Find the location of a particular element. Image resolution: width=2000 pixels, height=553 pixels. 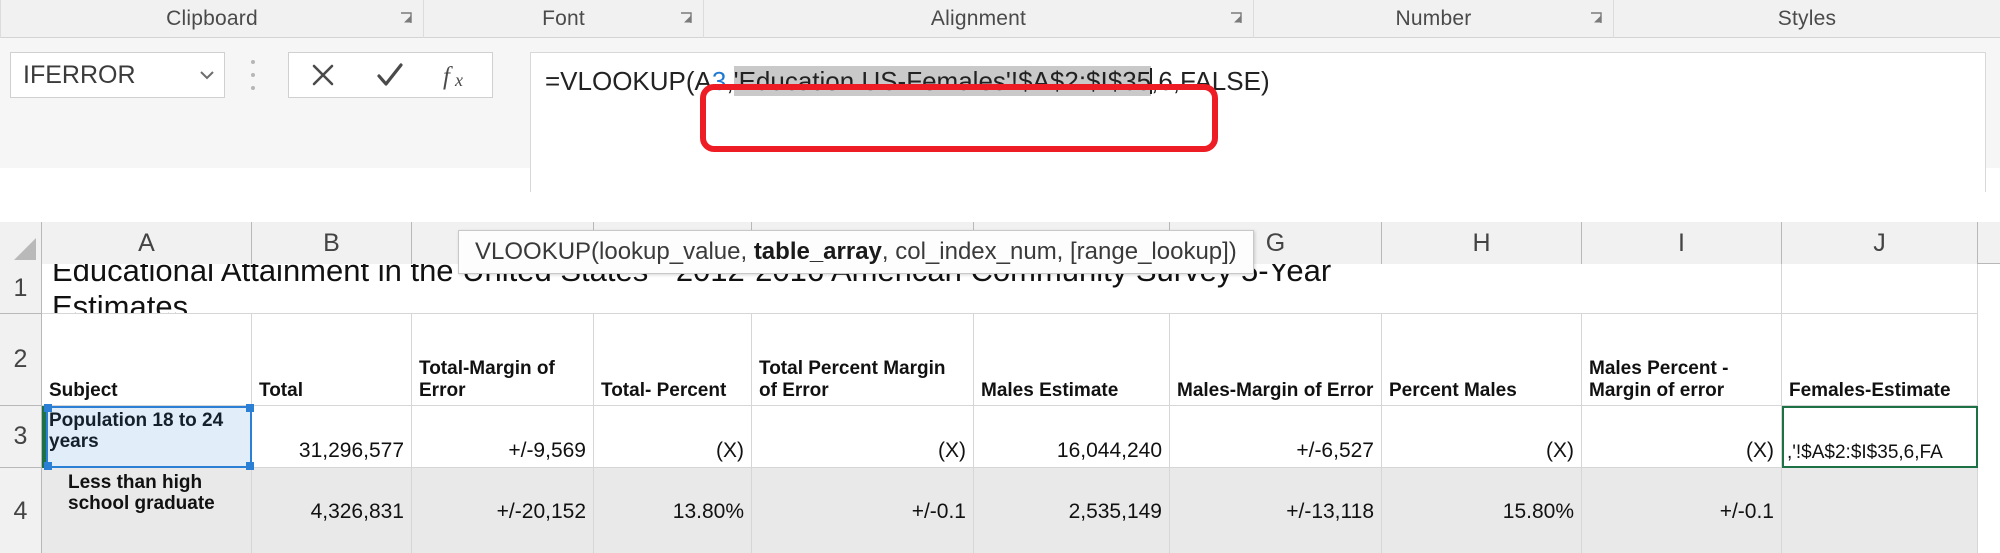

active-cell-j3-text: ,'!$A$2:$I$35,6,FA is located at coordinates (1865, 452).